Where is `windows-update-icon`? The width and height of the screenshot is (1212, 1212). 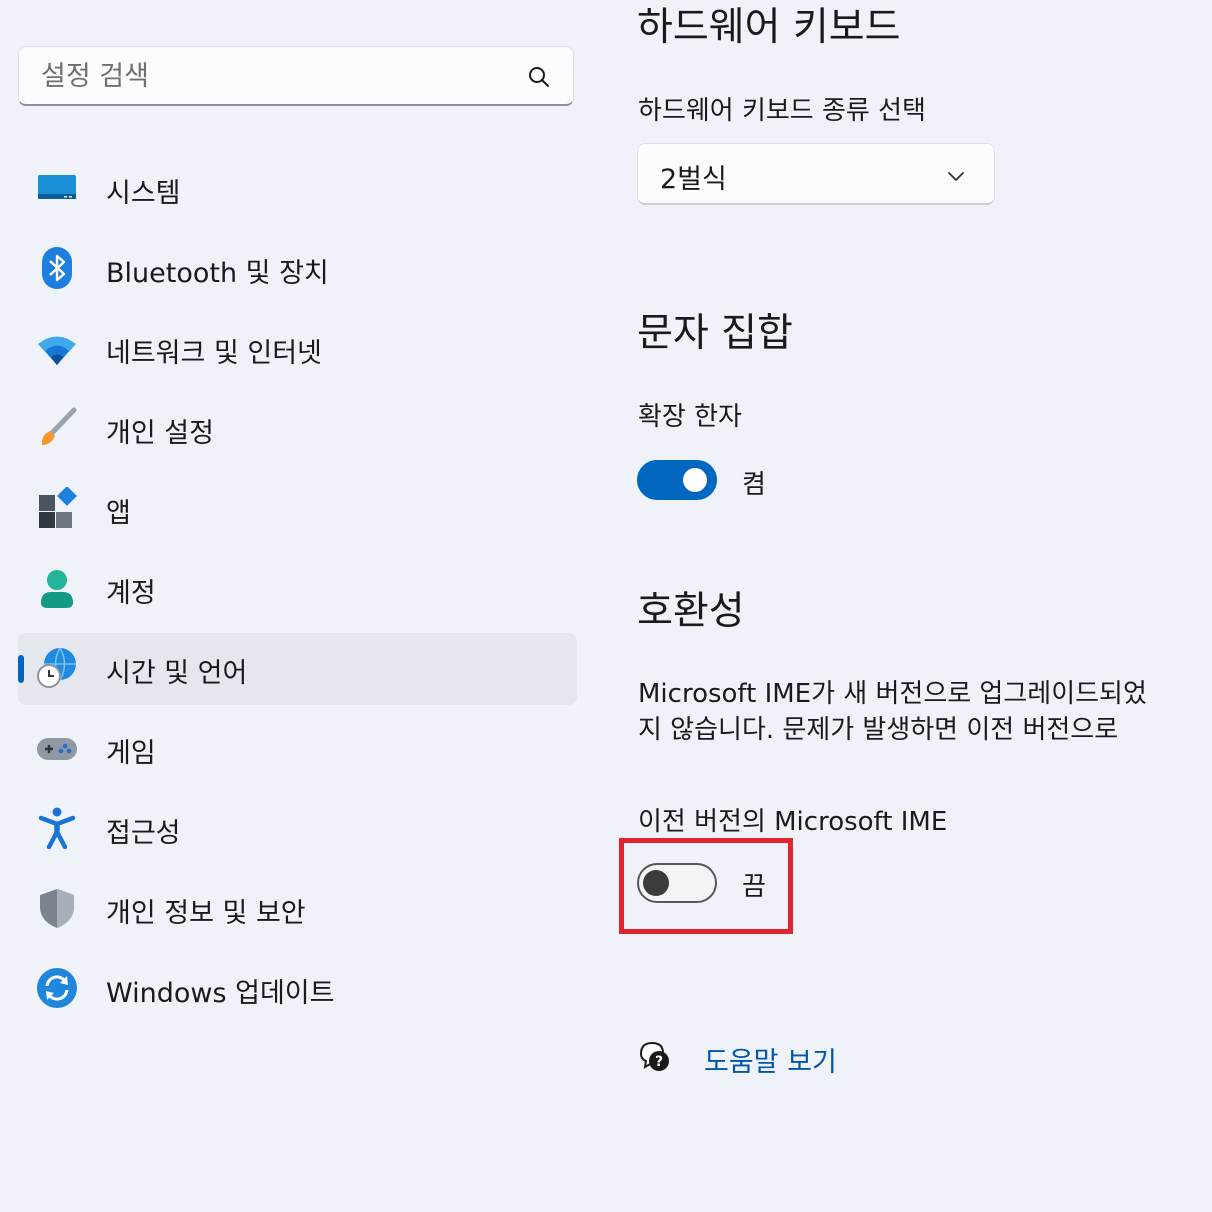
windows-update-icon is located at coordinates (57, 988).